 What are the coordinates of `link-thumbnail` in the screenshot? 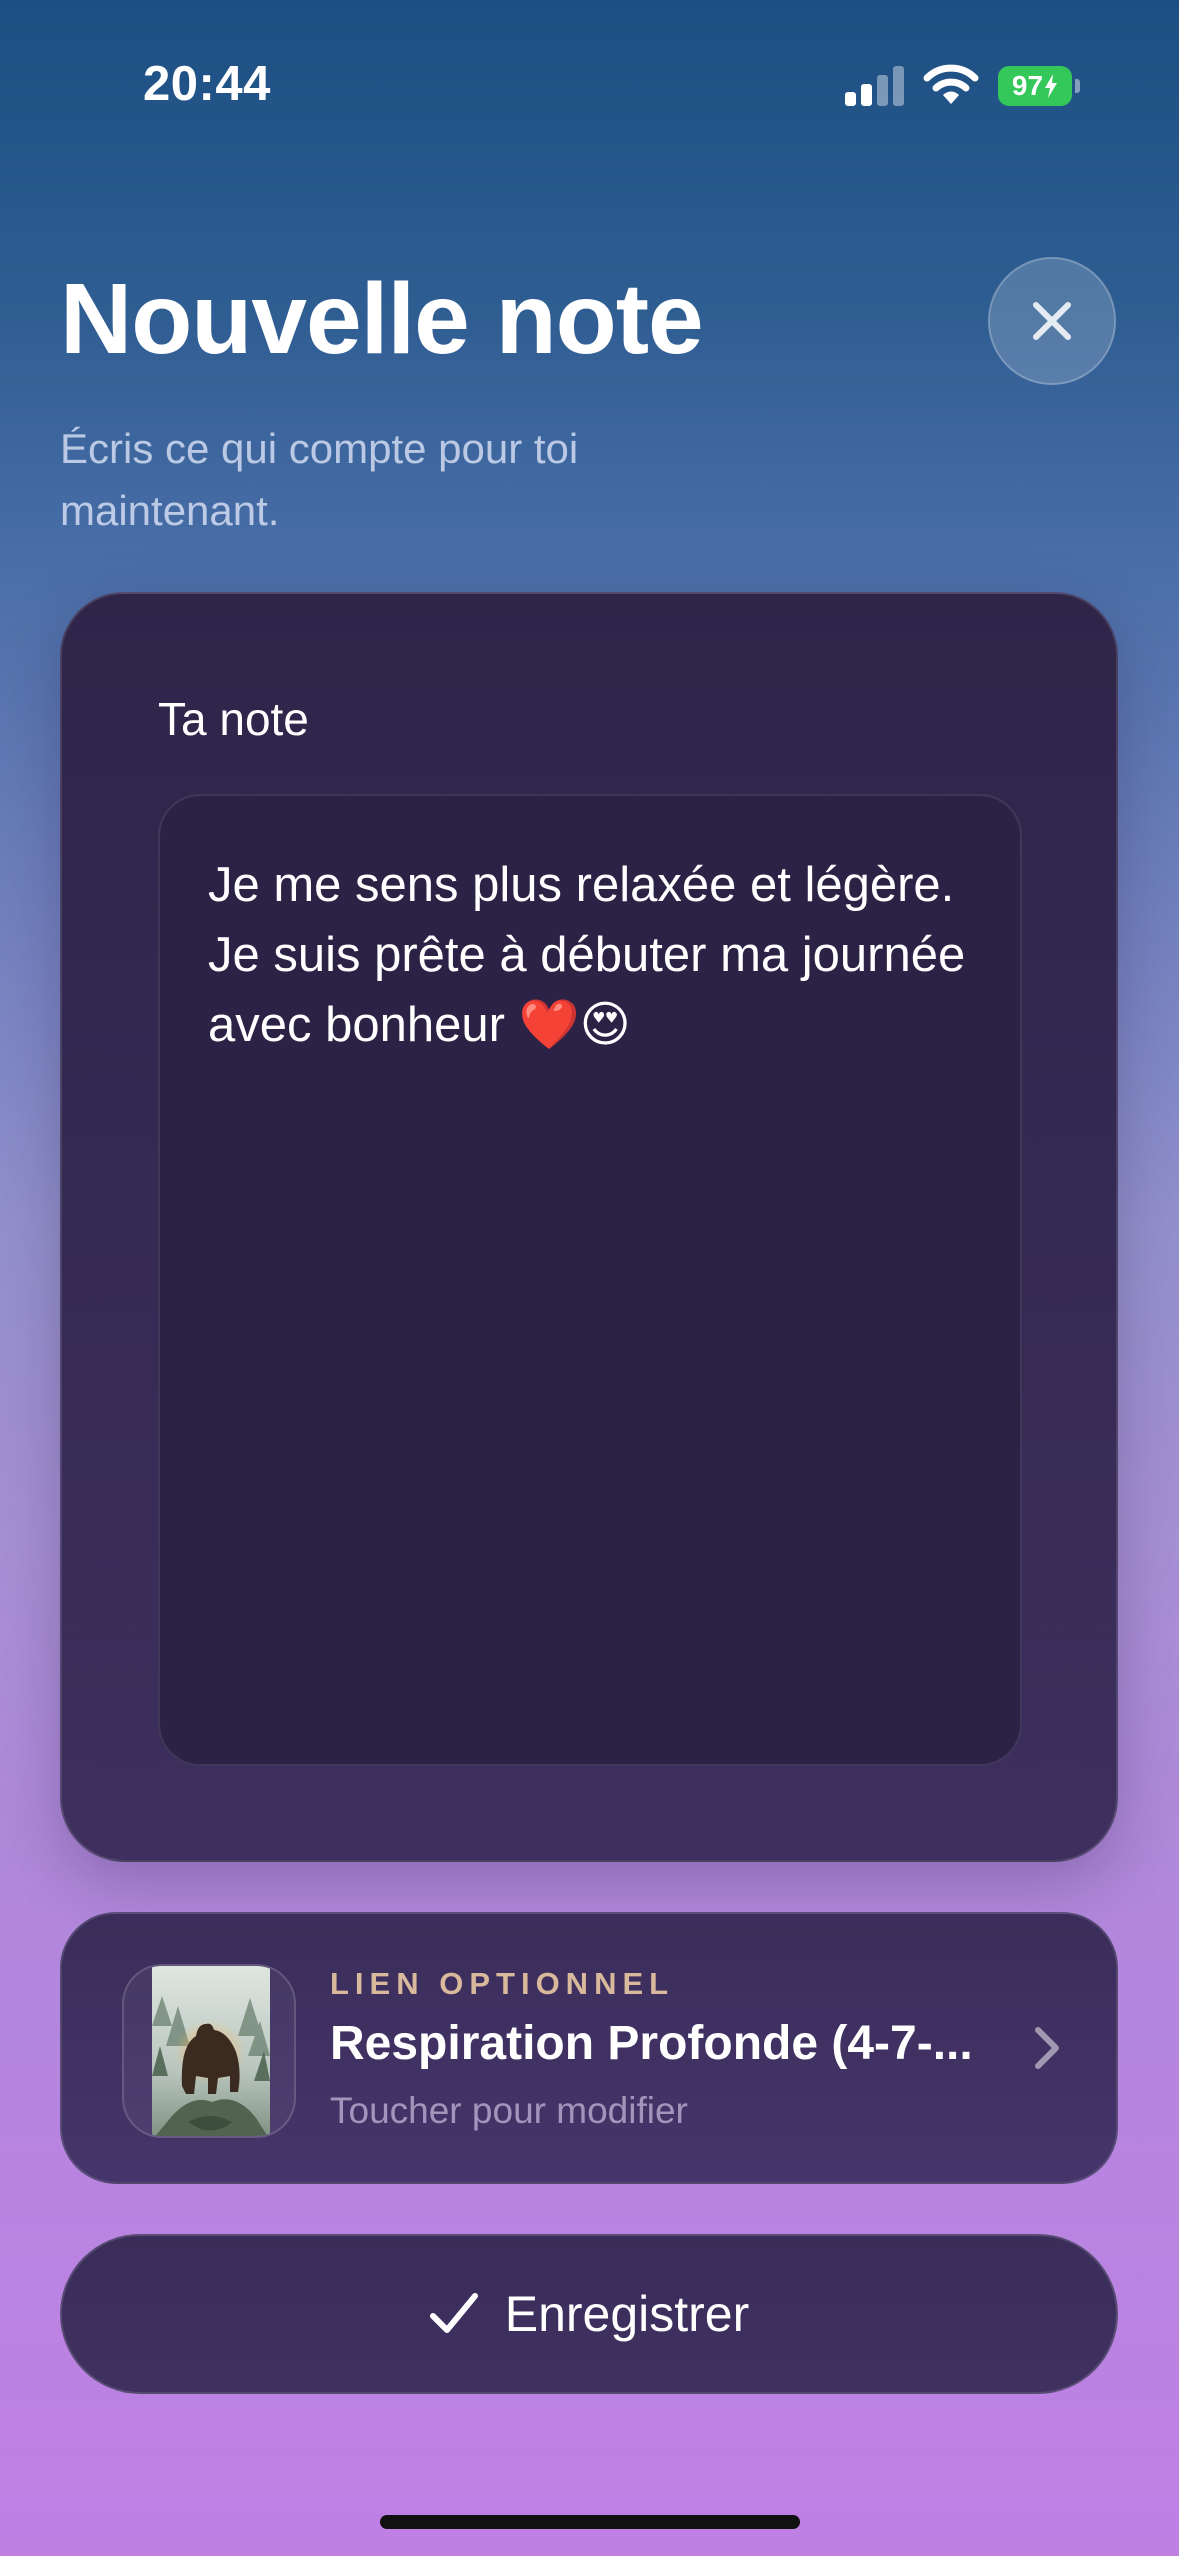 It's located at (209, 2051).